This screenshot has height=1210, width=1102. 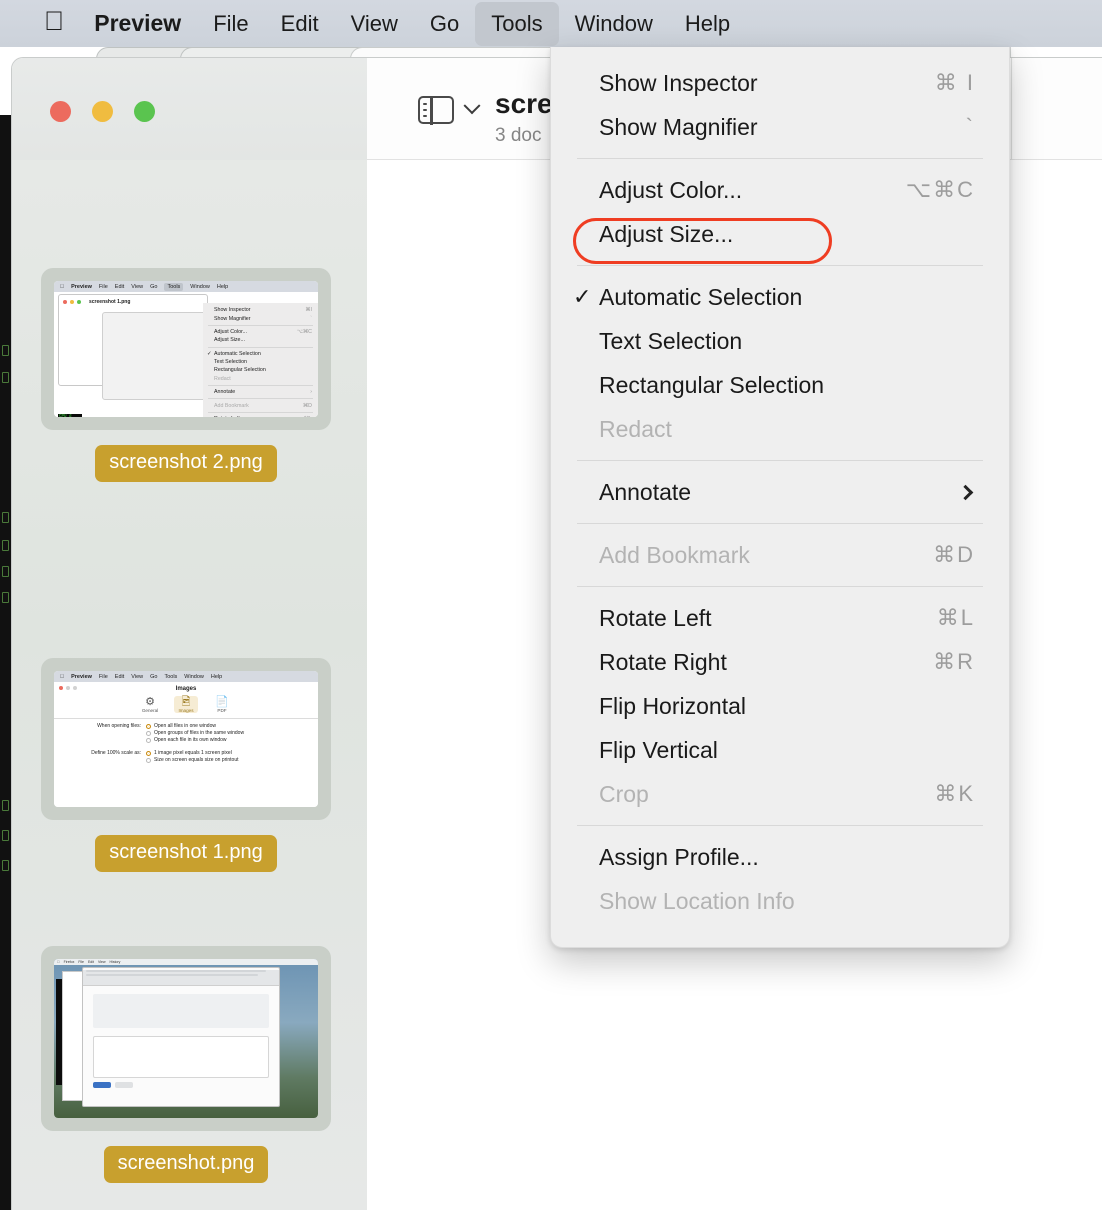 What do you see at coordinates (780, 492) in the screenshot?
I see `menu-item-annotate: Annotate` at bounding box center [780, 492].